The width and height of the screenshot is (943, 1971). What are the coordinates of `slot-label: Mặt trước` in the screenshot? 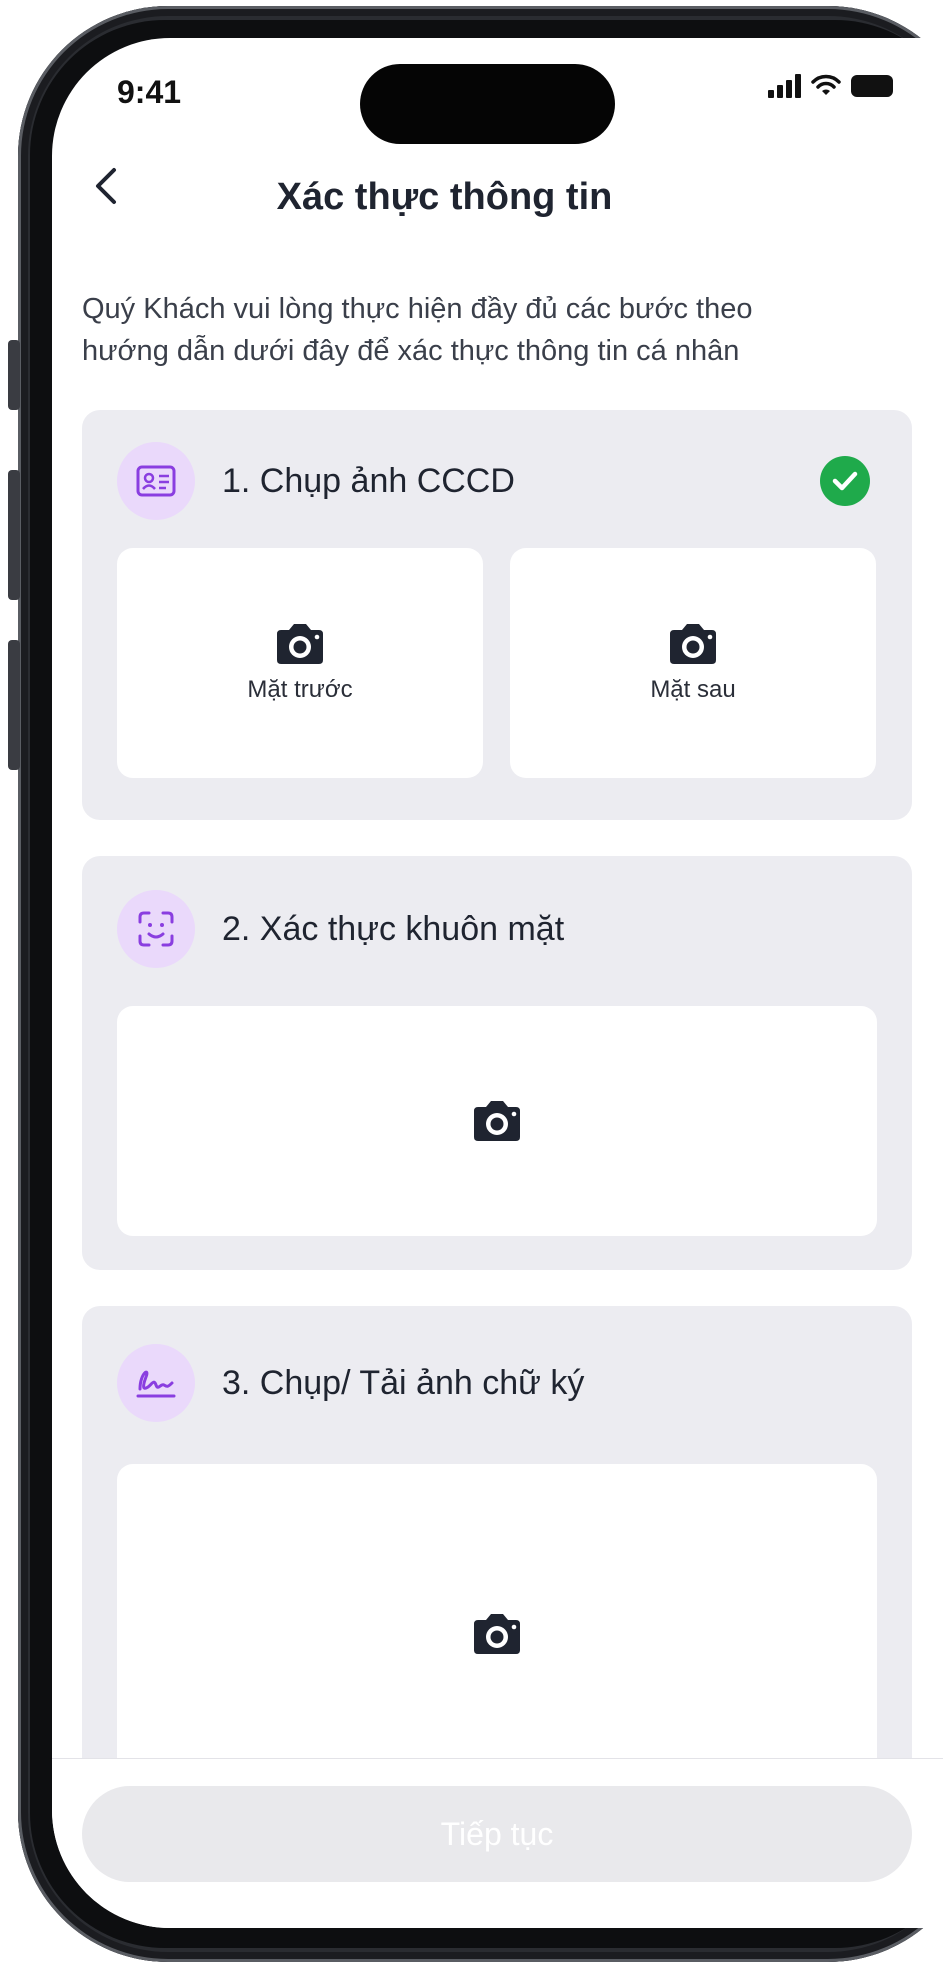 It's located at (300, 689).